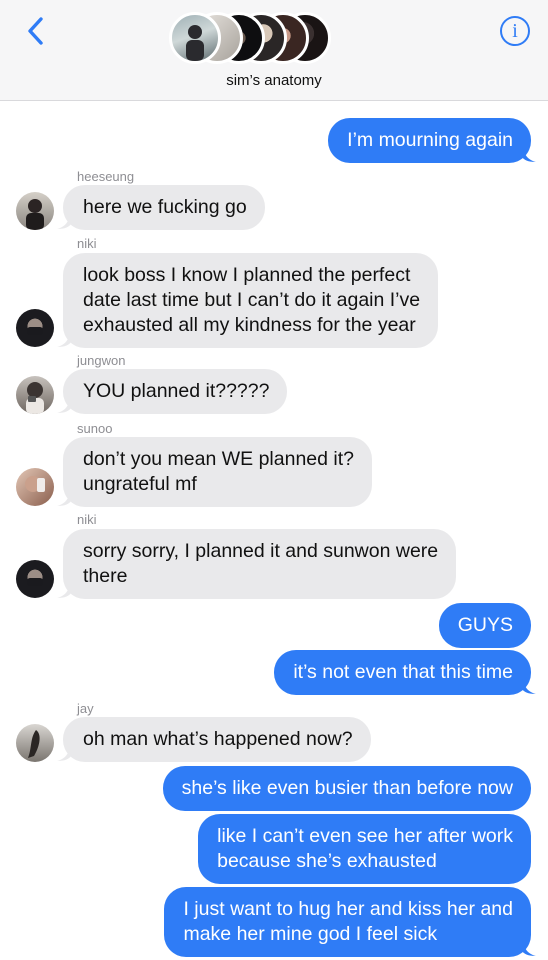 This screenshot has width=548, height=960. I want to click on avatar-jungwon, so click(35, 395).